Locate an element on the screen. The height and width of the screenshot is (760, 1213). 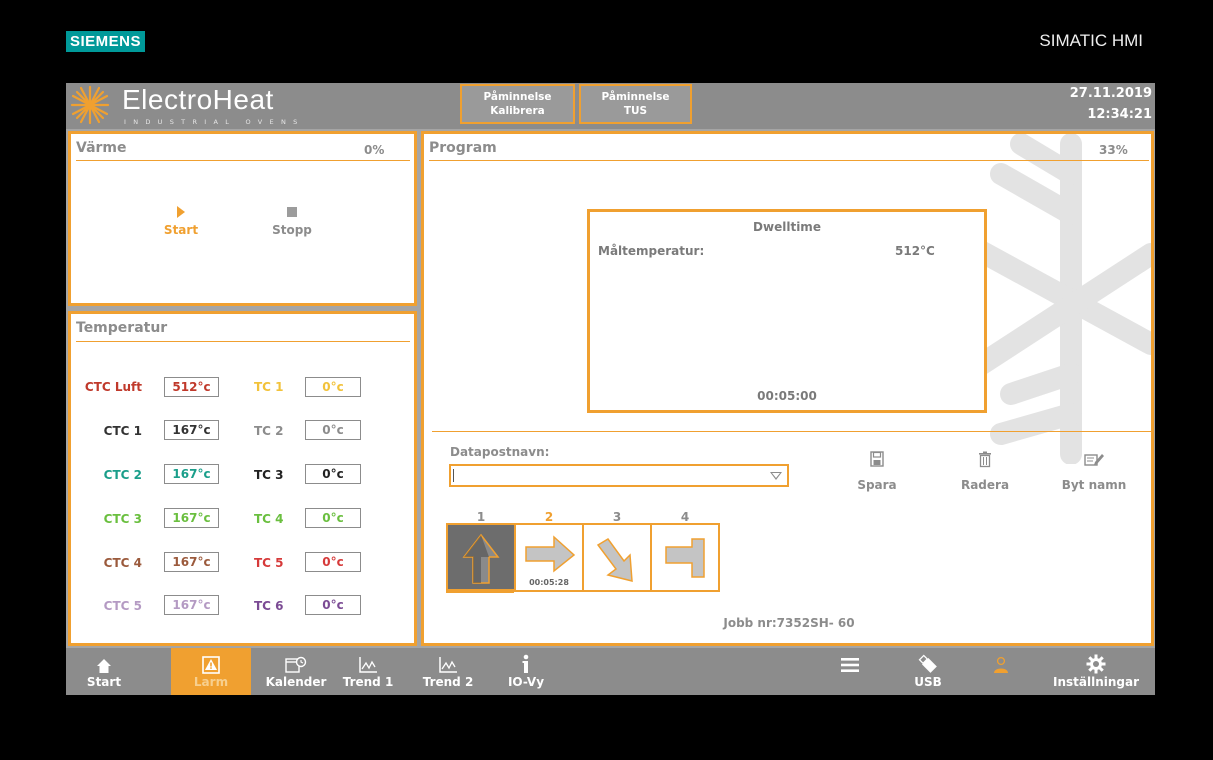
tc1-label: TC 1 is located at coordinates (269, 387).